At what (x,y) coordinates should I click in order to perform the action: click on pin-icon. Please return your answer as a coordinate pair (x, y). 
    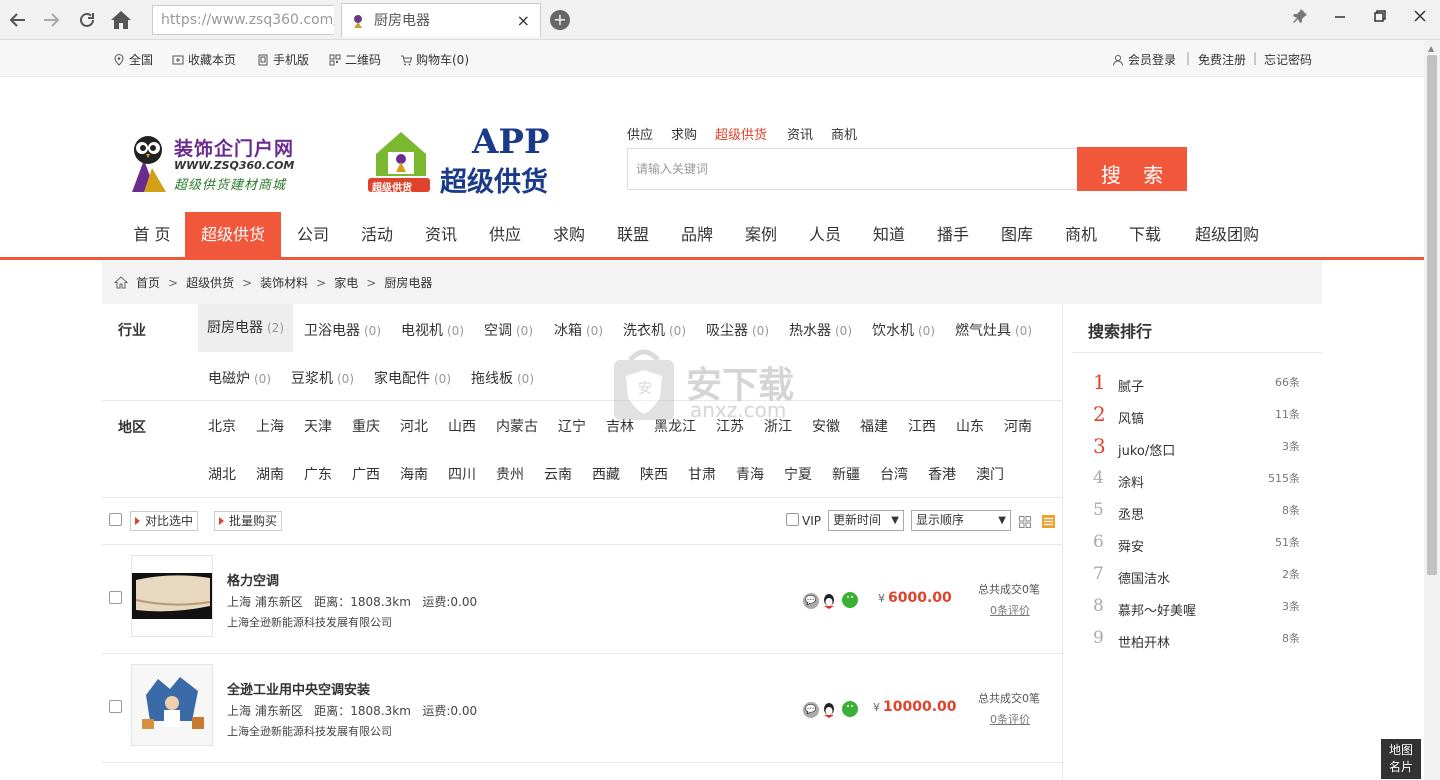
    Looking at the image, I should click on (1300, 20).